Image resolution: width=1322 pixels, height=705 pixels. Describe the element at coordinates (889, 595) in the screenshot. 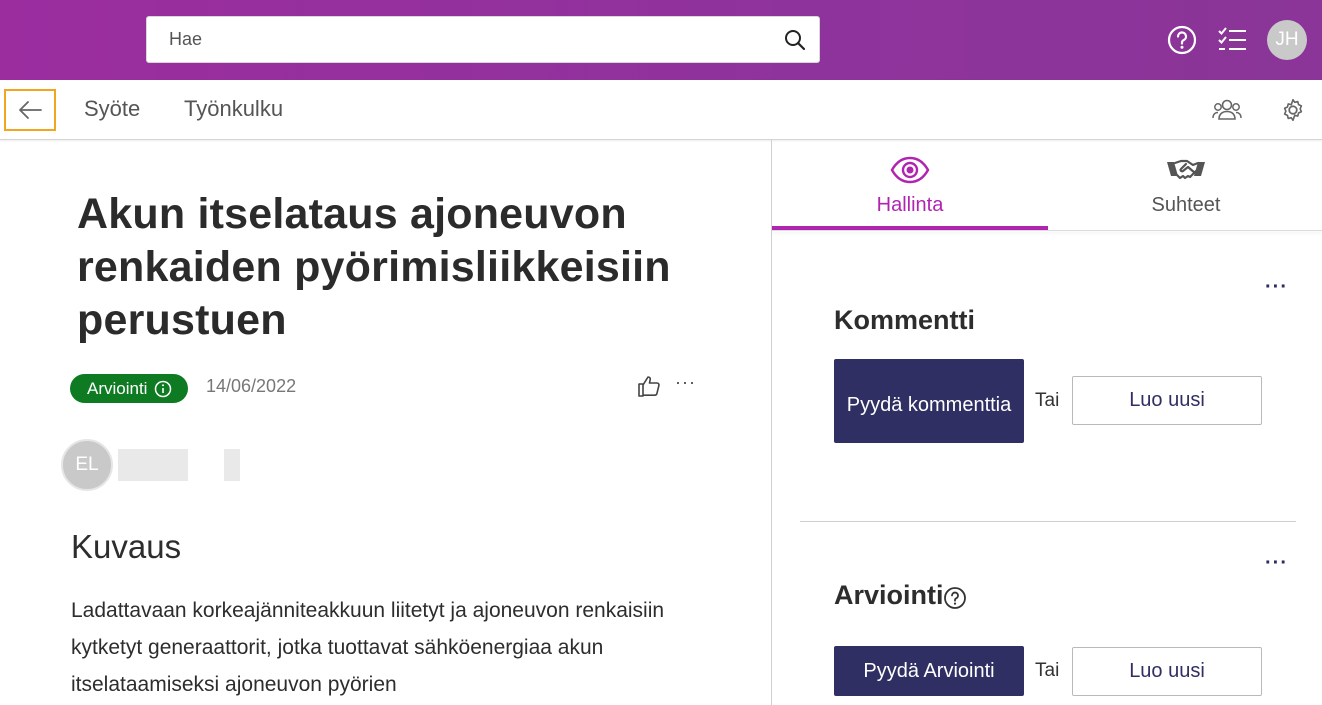

I see `evaluation-heading: Arviointi` at that location.